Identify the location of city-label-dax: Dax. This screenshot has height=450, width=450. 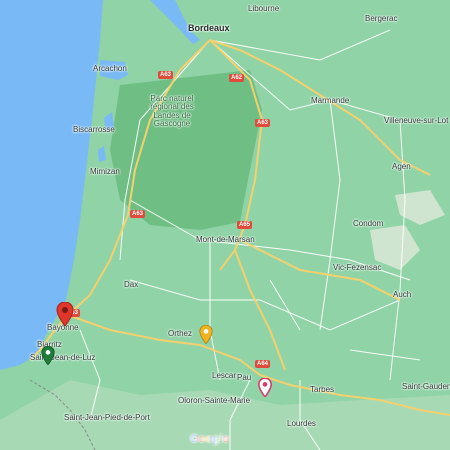
(131, 284).